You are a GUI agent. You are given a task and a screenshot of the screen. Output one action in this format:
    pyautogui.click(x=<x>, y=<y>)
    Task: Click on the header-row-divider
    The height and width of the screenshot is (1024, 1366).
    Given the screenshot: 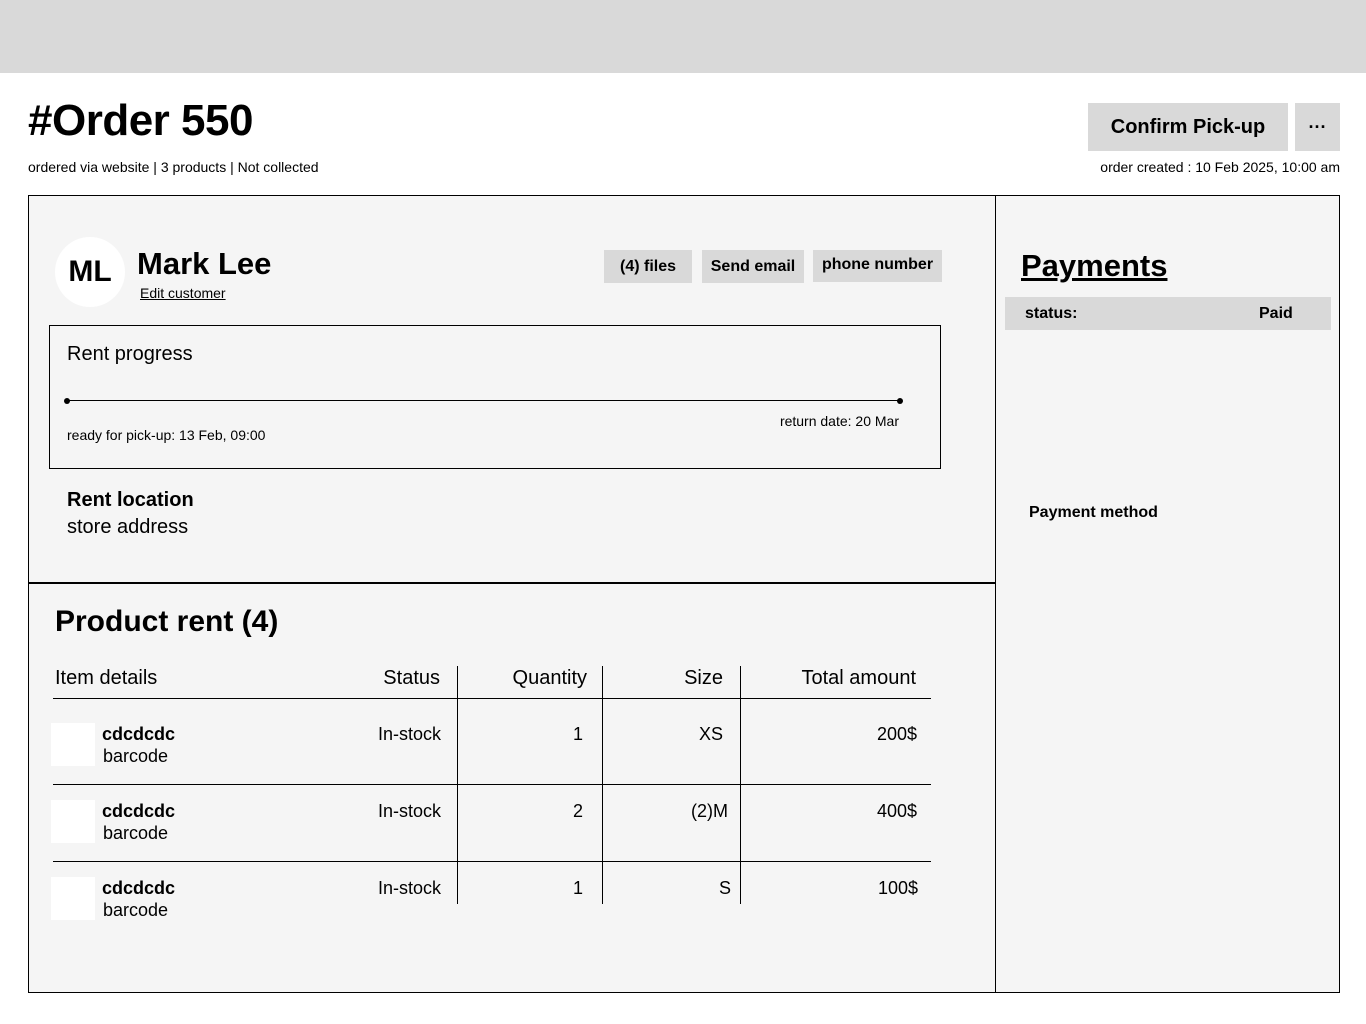 What is the action you would take?
    pyautogui.click(x=492, y=698)
    